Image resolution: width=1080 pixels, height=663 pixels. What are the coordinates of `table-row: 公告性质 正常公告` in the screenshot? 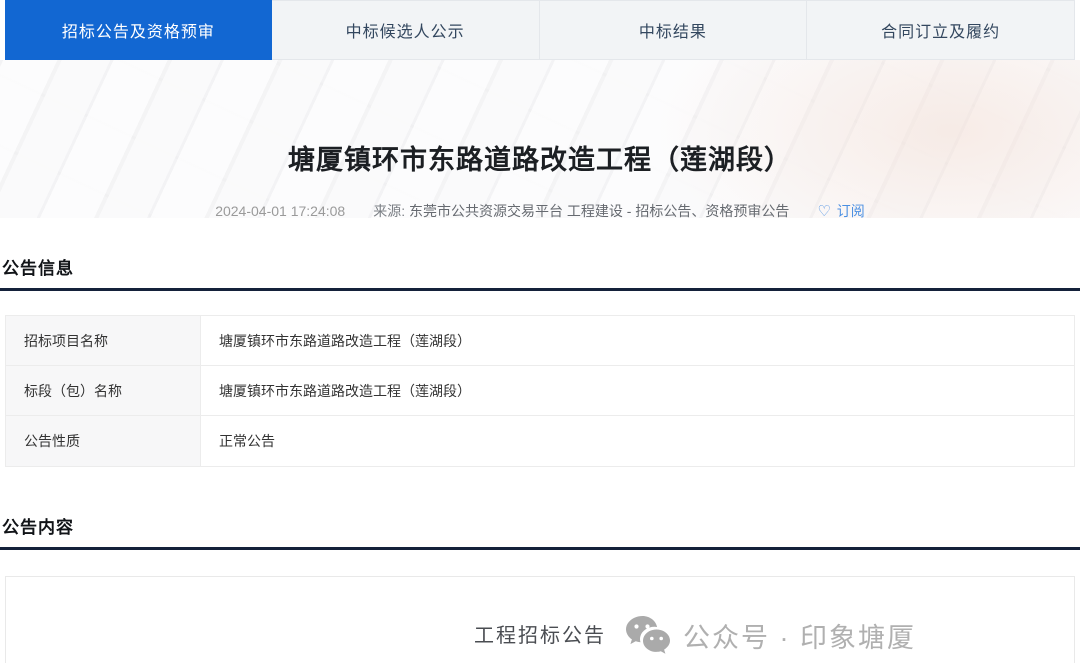 It's located at (540, 441).